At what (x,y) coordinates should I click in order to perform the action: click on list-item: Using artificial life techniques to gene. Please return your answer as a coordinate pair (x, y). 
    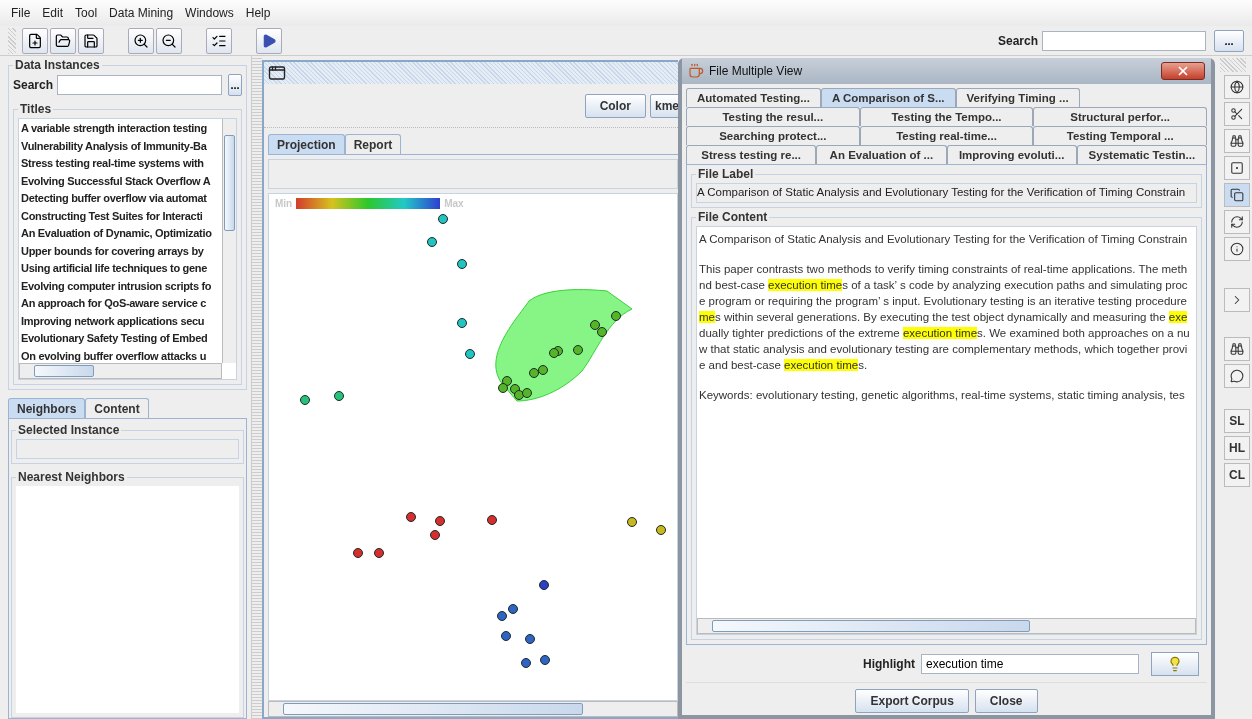
    Looking at the image, I should click on (120, 269).